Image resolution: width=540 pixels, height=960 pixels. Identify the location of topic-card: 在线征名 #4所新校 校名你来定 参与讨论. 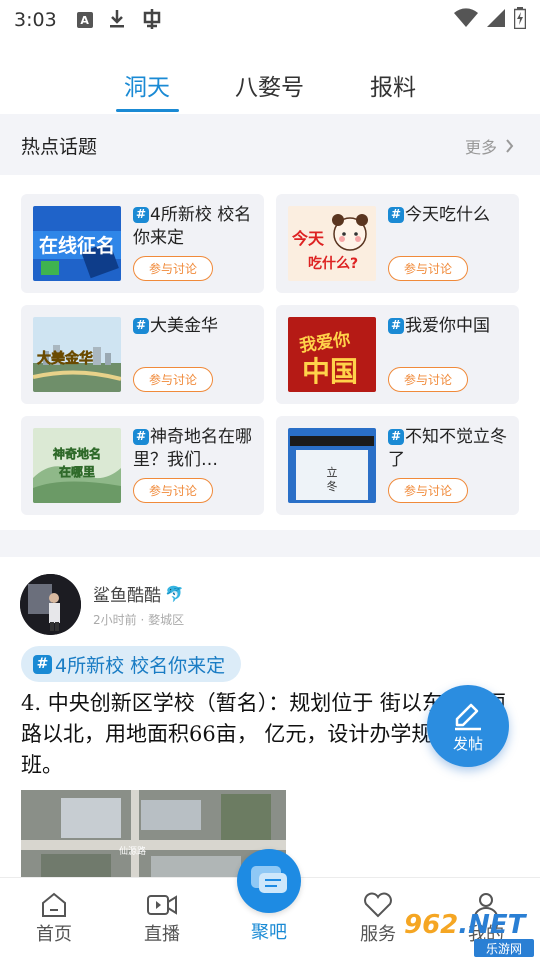
(142, 243).